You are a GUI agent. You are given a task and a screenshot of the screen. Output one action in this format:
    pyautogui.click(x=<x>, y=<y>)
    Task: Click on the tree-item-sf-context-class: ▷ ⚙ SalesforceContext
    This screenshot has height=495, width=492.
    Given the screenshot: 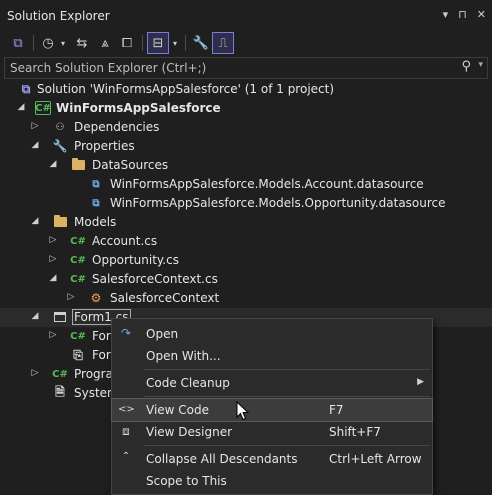 What is the action you would take?
    pyautogui.click(x=246, y=298)
    